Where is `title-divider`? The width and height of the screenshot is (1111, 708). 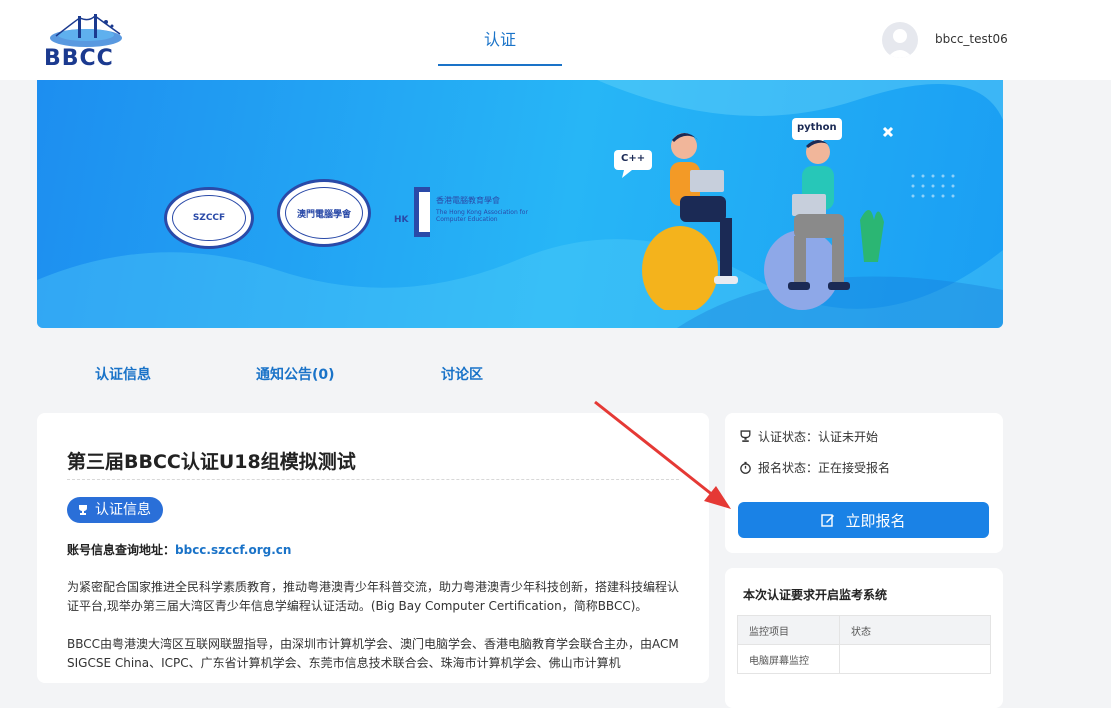 title-divider is located at coordinates (373, 479).